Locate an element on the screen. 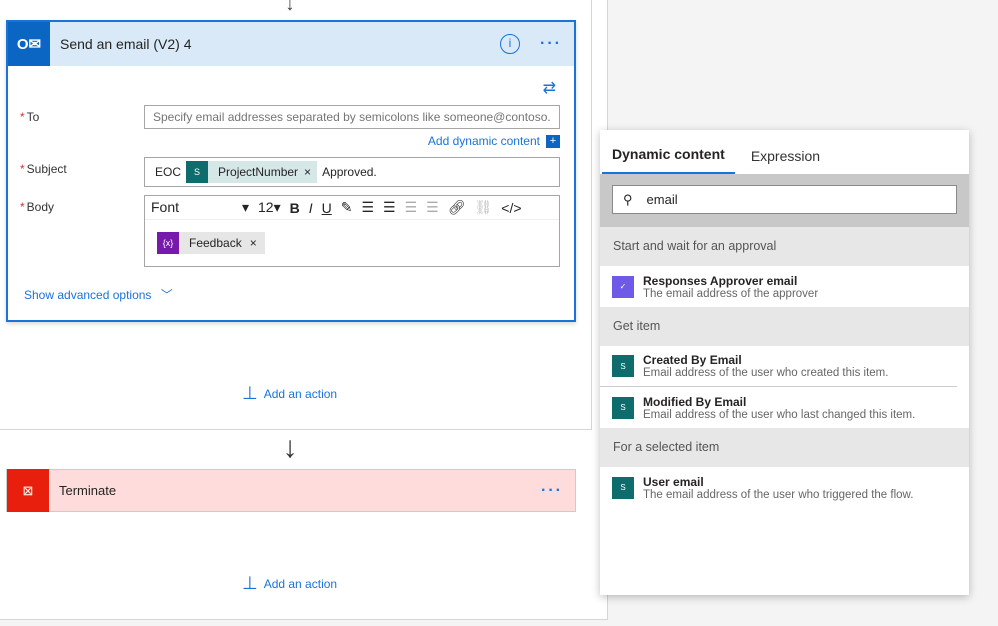  approvals-icon: ✓ is located at coordinates (623, 286).